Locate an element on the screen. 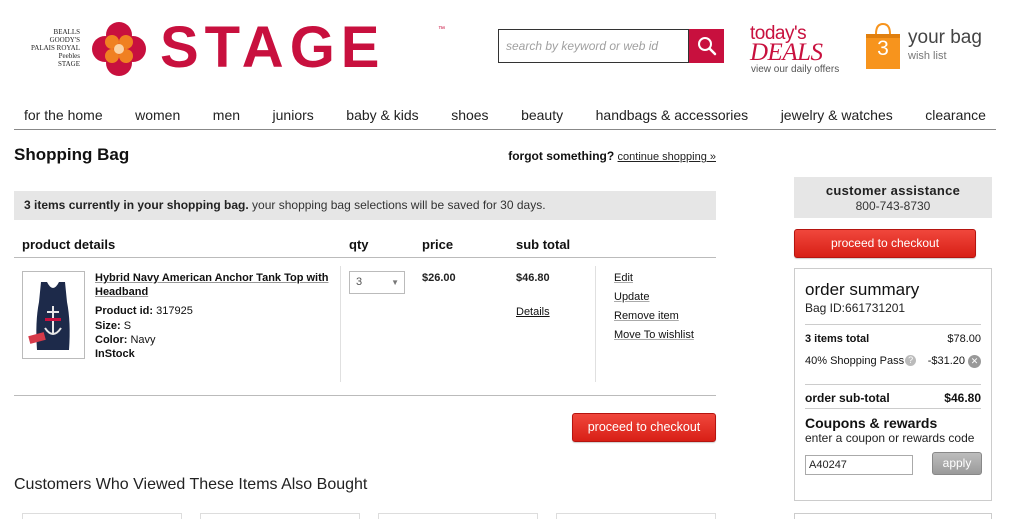 This screenshot has width=1019, height=519. nav-baby-kids: baby & kids is located at coordinates (382, 114).